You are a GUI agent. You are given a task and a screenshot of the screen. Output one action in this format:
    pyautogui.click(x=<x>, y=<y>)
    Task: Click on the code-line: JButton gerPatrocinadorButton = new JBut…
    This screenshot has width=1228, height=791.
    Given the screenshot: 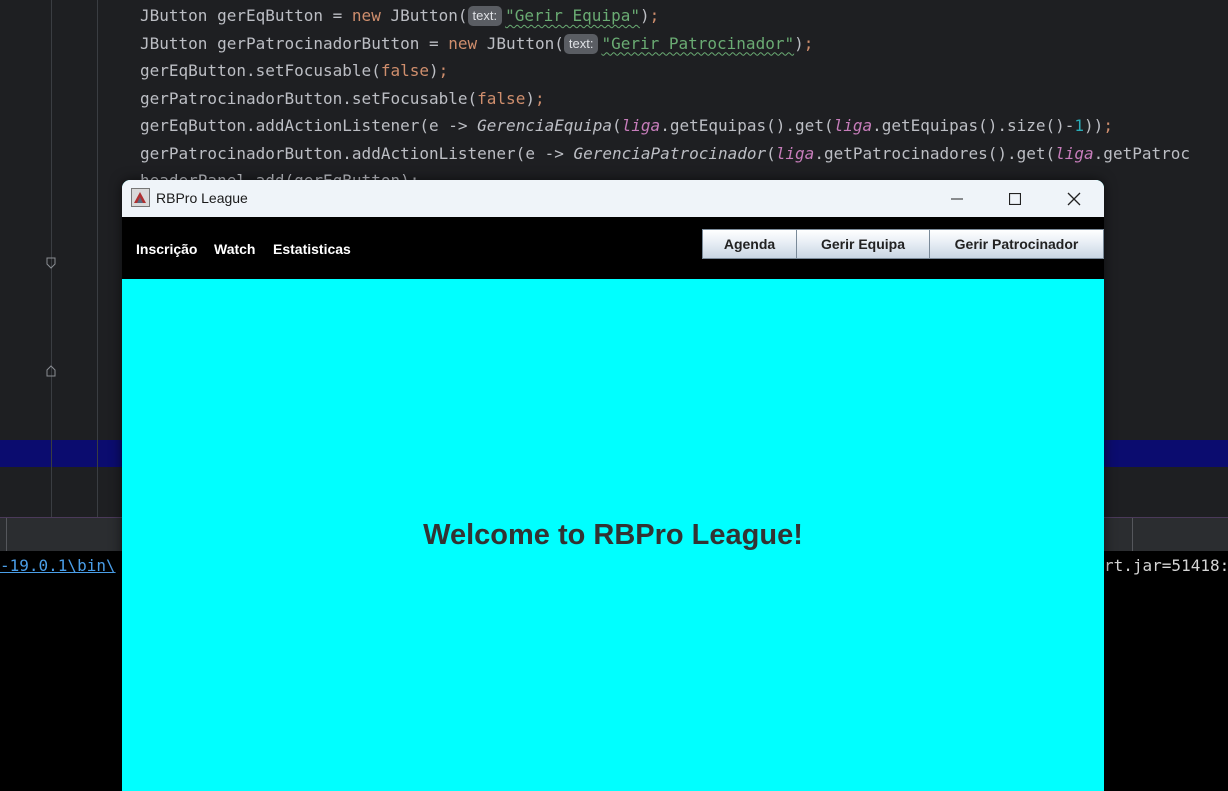 What is the action you would take?
    pyautogui.click(x=476, y=43)
    